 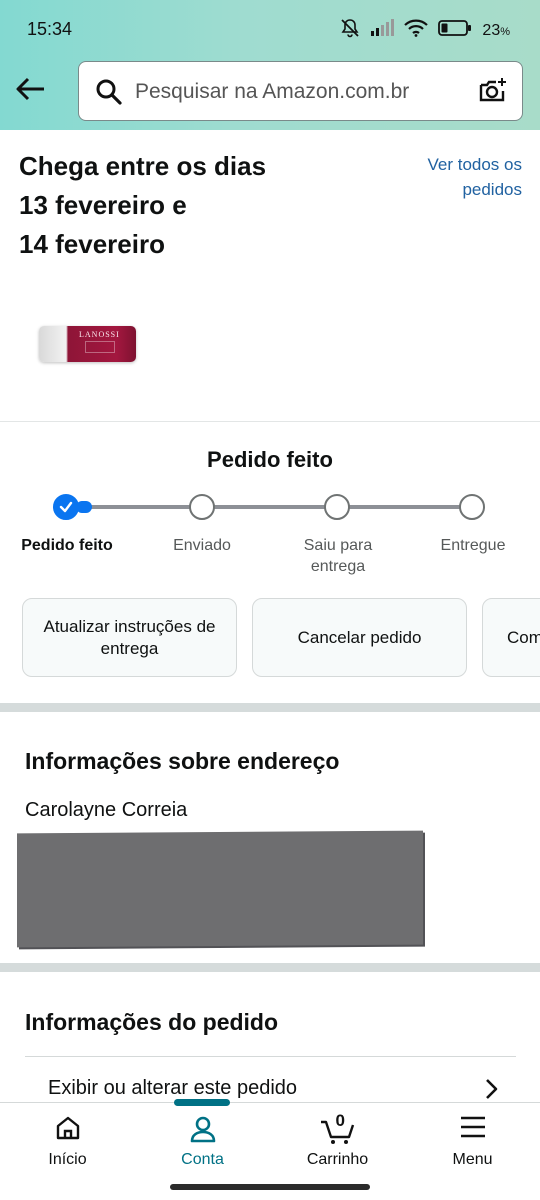 I want to click on search-icon, so click(x=109, y=94).